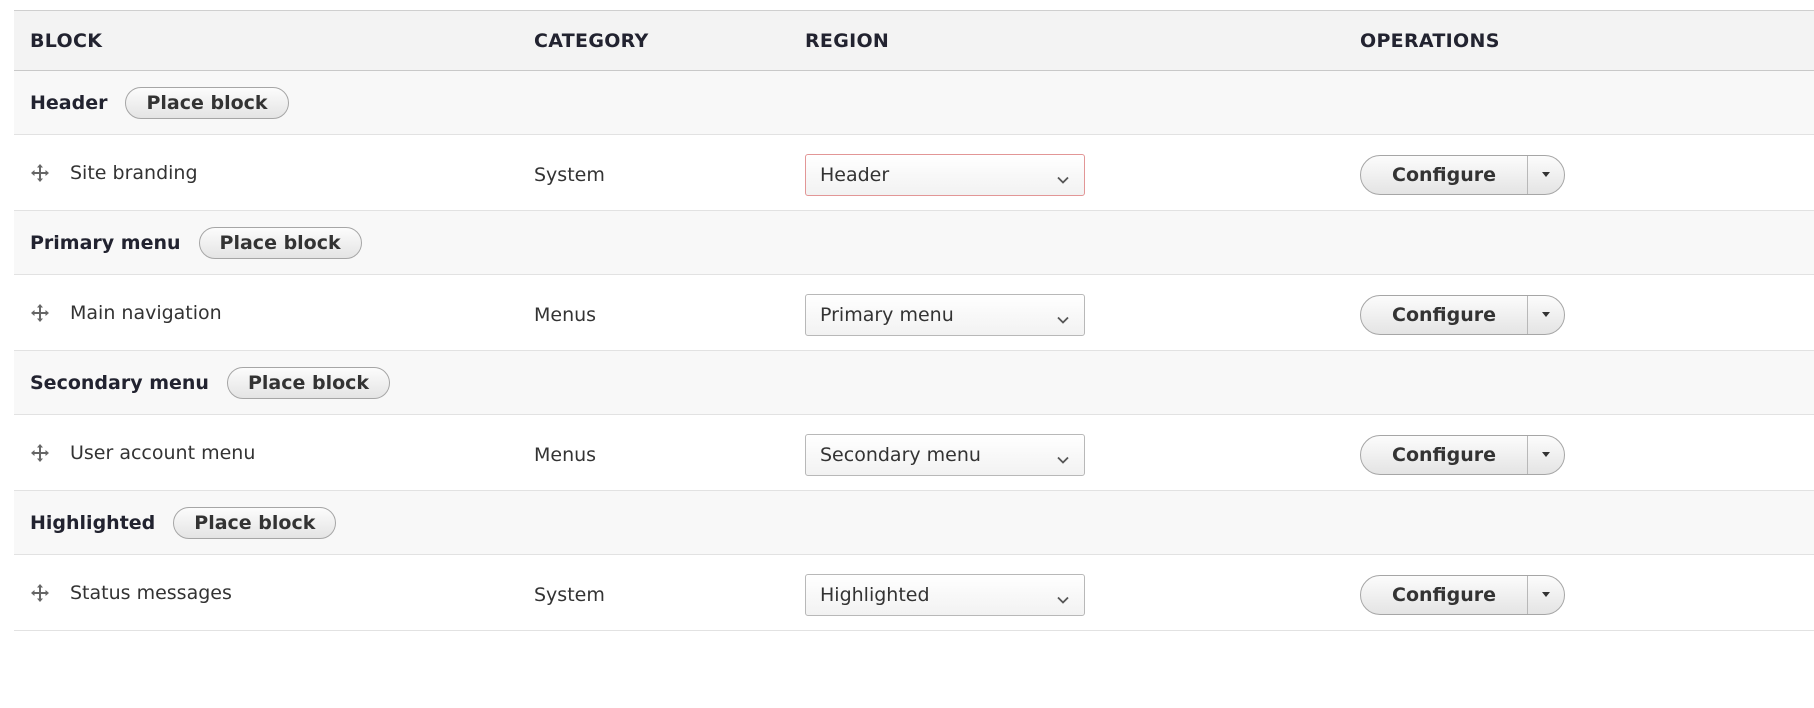 The image size is (1814, 708). Describe the element at coordinates (887, 314) in the screenshot. I see `region-select-value: Primary menu` at that location.